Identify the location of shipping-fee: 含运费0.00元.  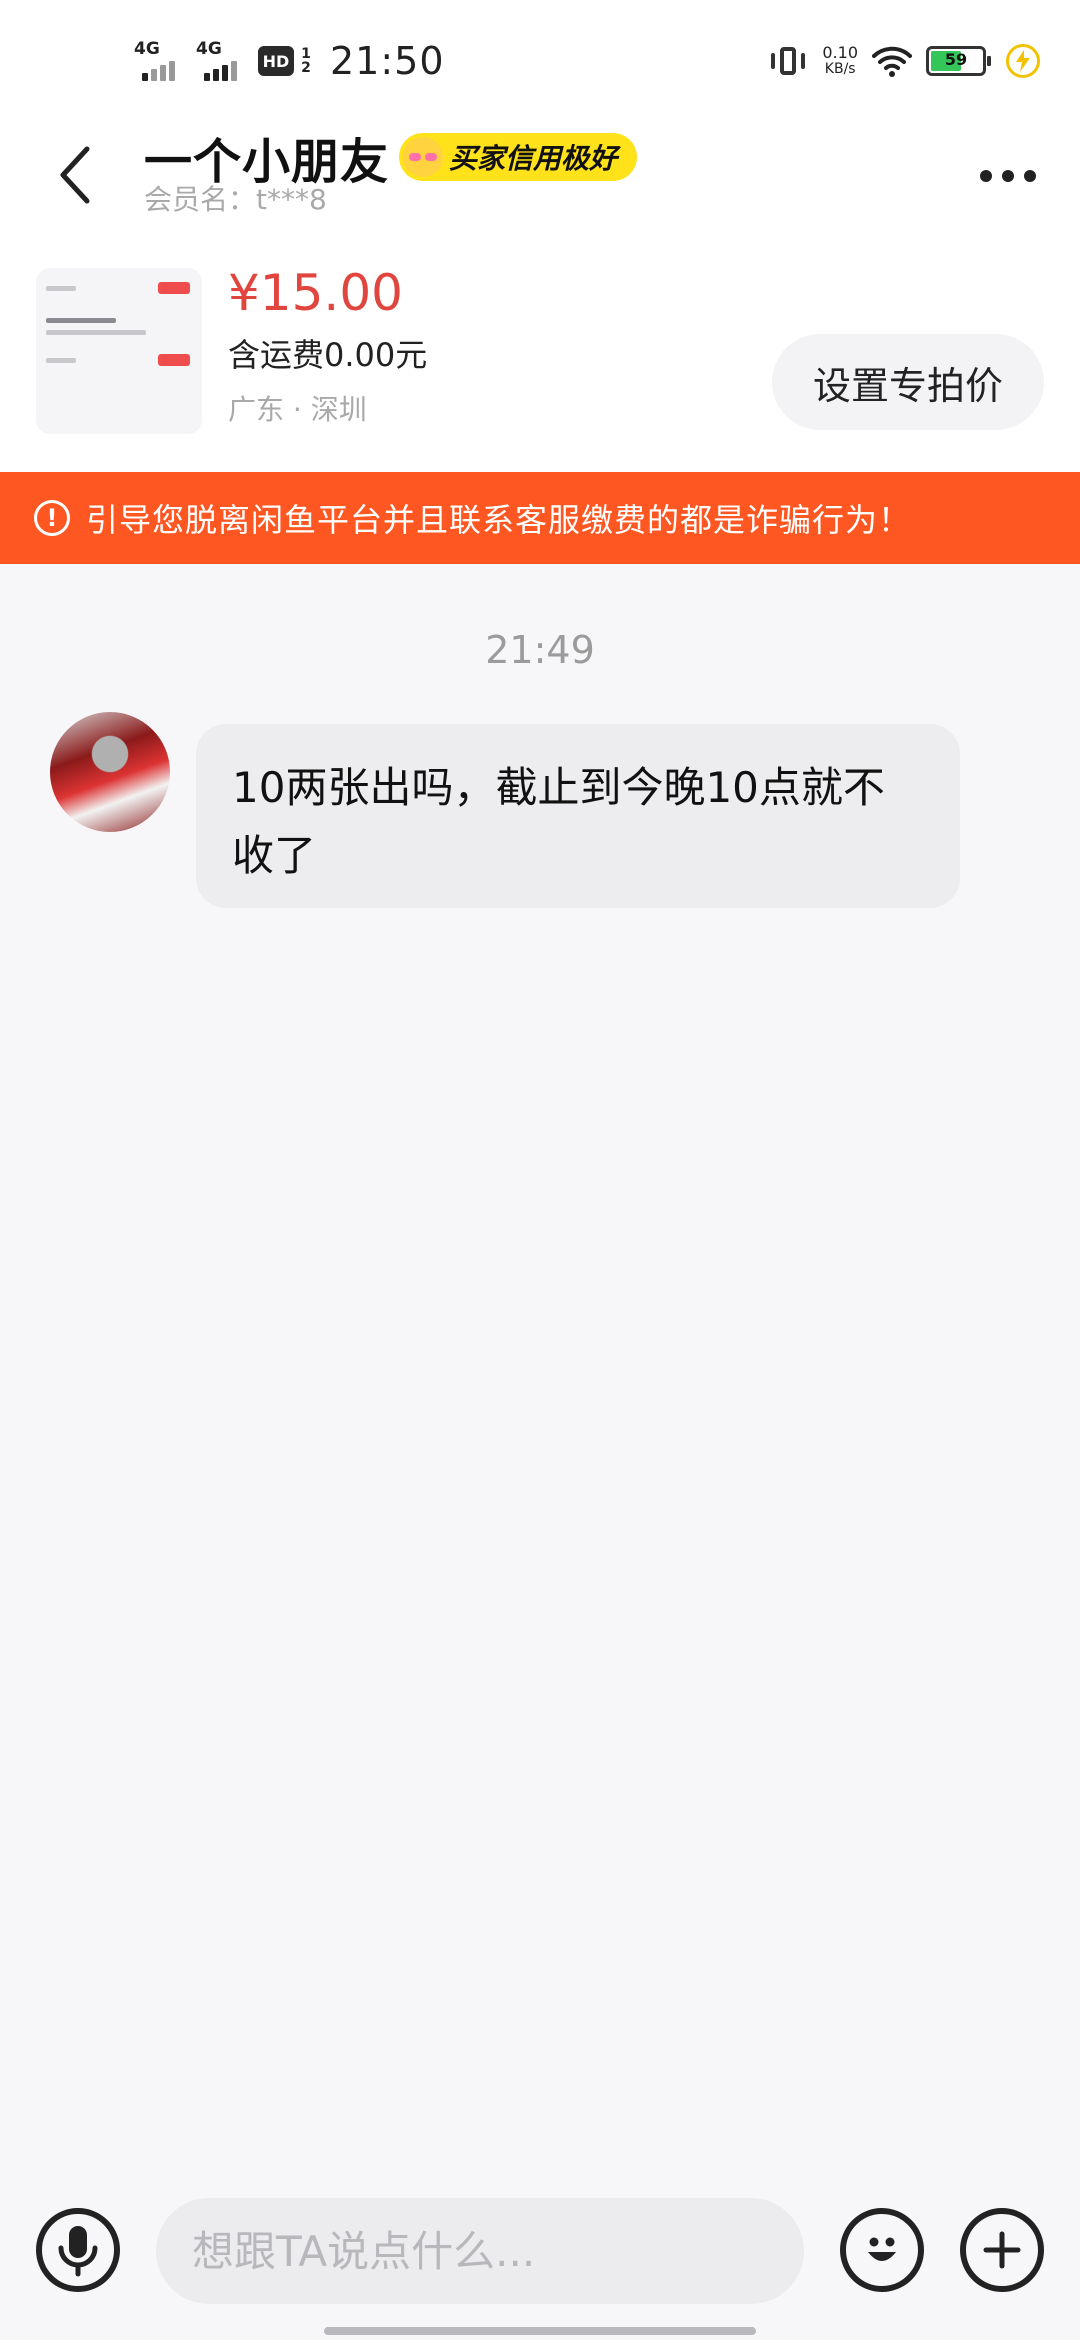
(328, 355).